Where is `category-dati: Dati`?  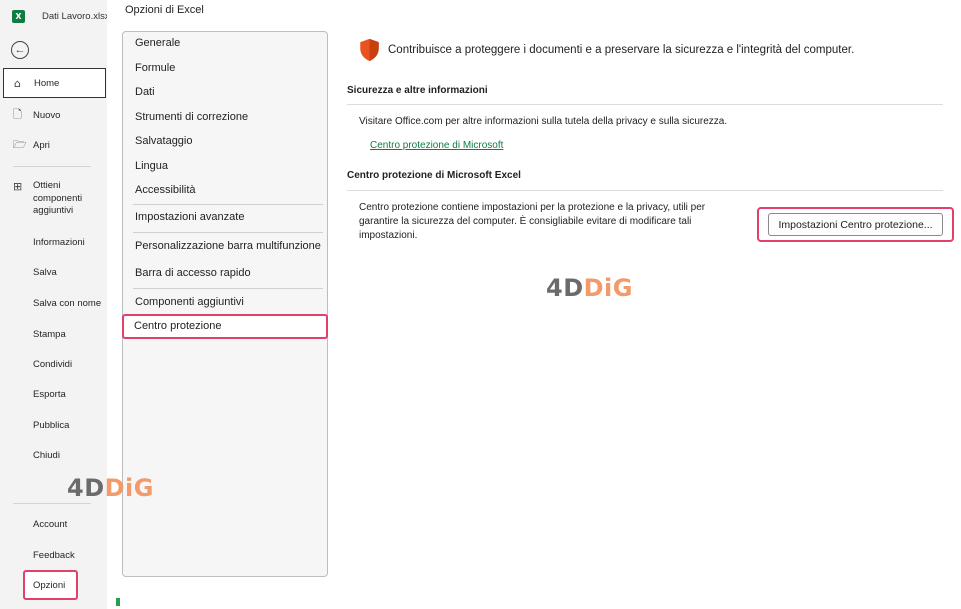
category-dati: Dati is located at coordinates (145, 92).